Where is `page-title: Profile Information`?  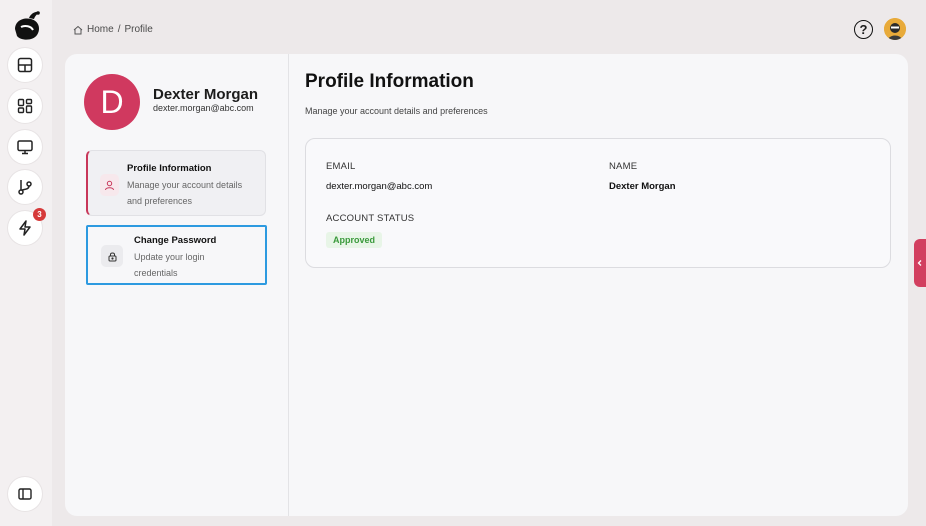
page-title: Profile Information is located at coordinates (389, 81).